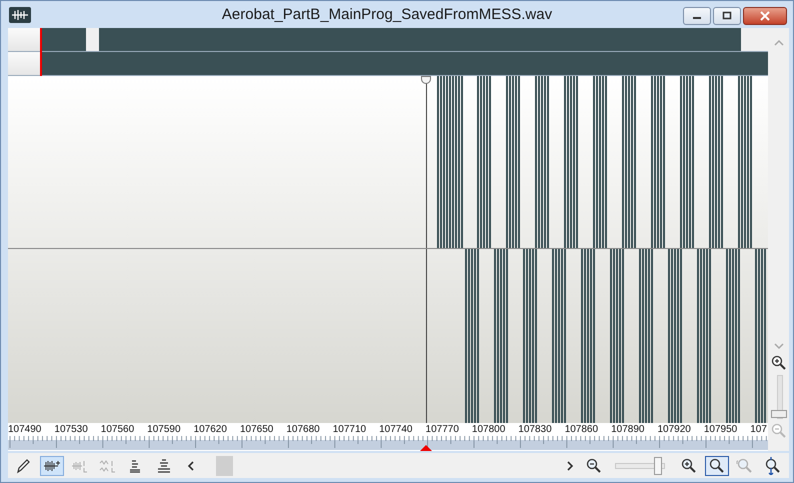  I want to click on maximize-button, so click(727, 16).